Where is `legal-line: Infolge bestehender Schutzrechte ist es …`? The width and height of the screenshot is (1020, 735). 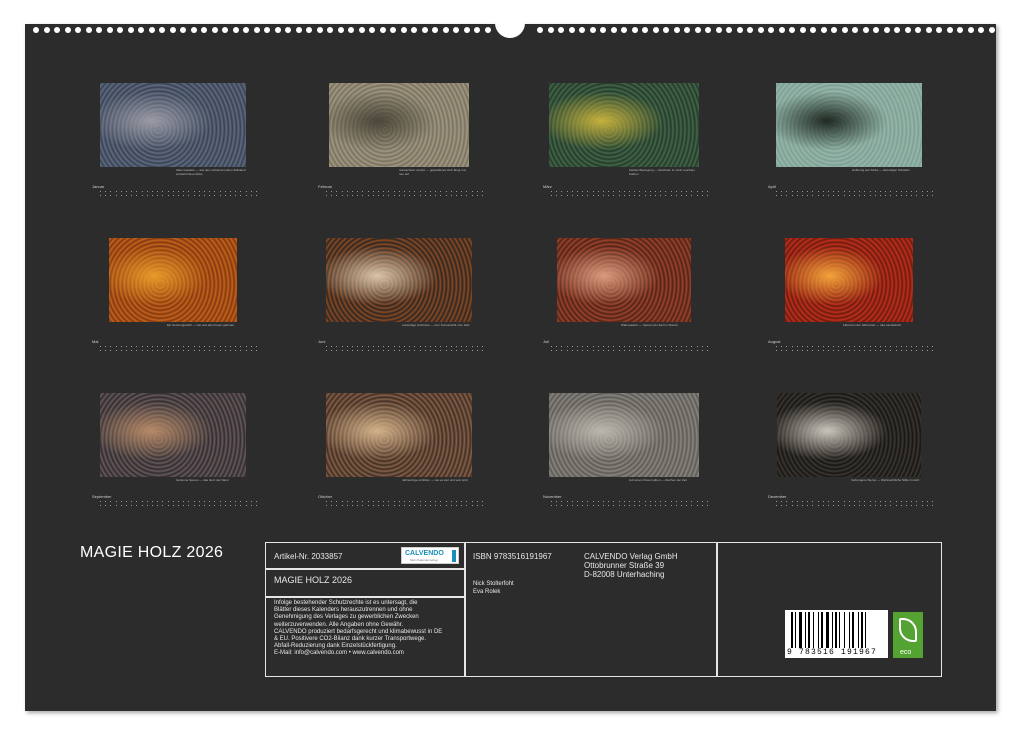
legal-line: Infolge bestehender Schutzrechte ist es … is located at coordinates (368, 603).